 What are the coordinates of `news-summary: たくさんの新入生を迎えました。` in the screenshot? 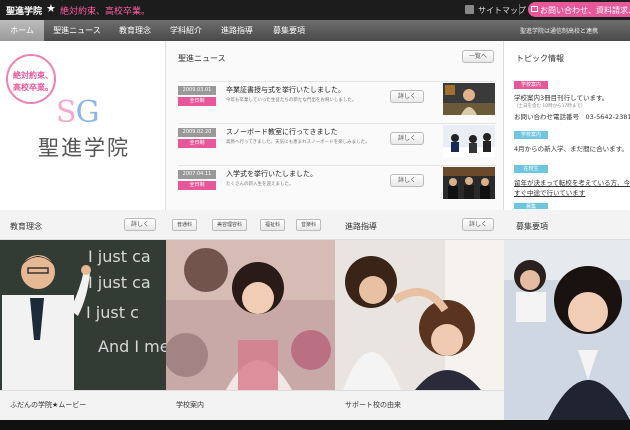 It's located at (260, 184).